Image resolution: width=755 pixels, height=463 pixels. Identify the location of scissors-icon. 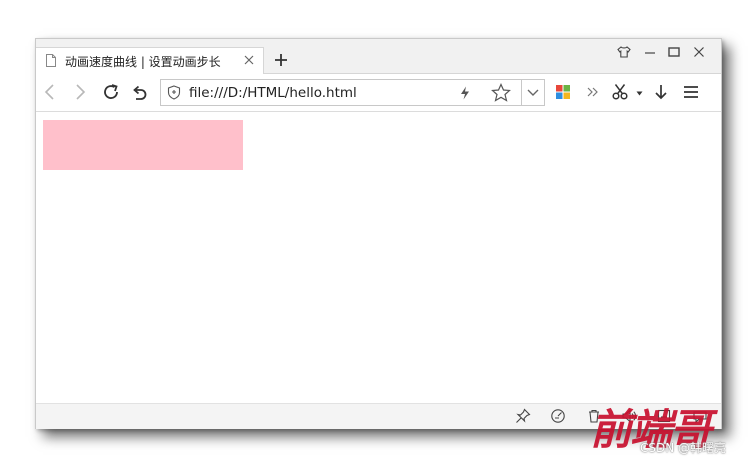
(620, 92).